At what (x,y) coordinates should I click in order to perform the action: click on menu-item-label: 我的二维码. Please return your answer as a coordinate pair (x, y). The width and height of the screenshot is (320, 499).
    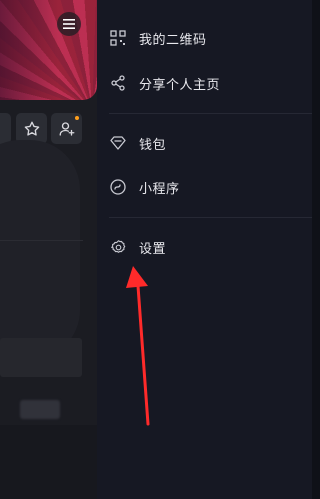
    Looking at the image, I should click on (173, 40).